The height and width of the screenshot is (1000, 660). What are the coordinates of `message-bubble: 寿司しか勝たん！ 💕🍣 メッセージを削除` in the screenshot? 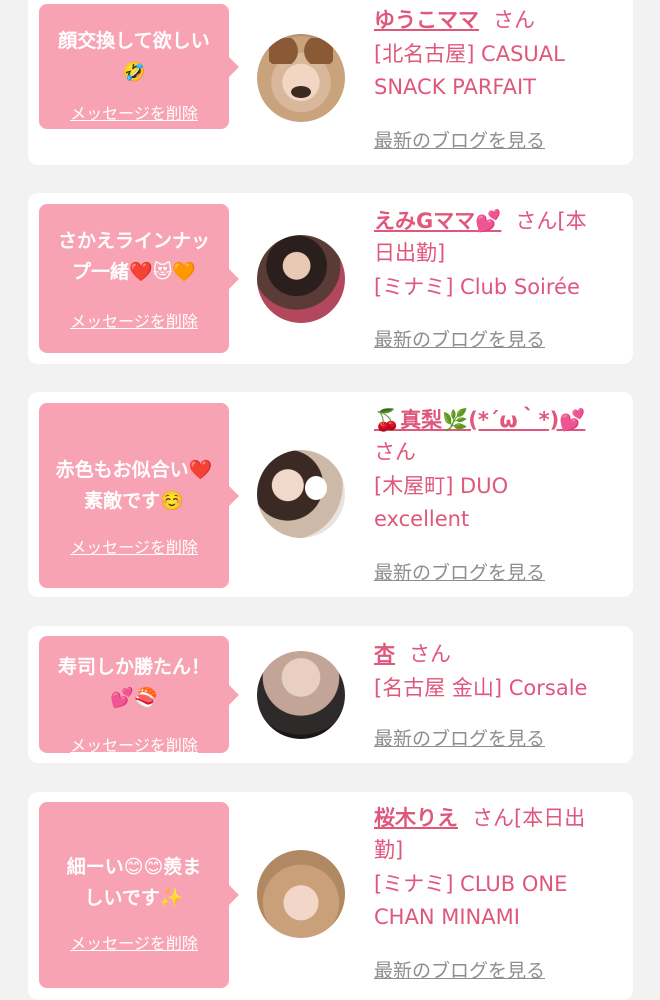 It's located at (139, 696).